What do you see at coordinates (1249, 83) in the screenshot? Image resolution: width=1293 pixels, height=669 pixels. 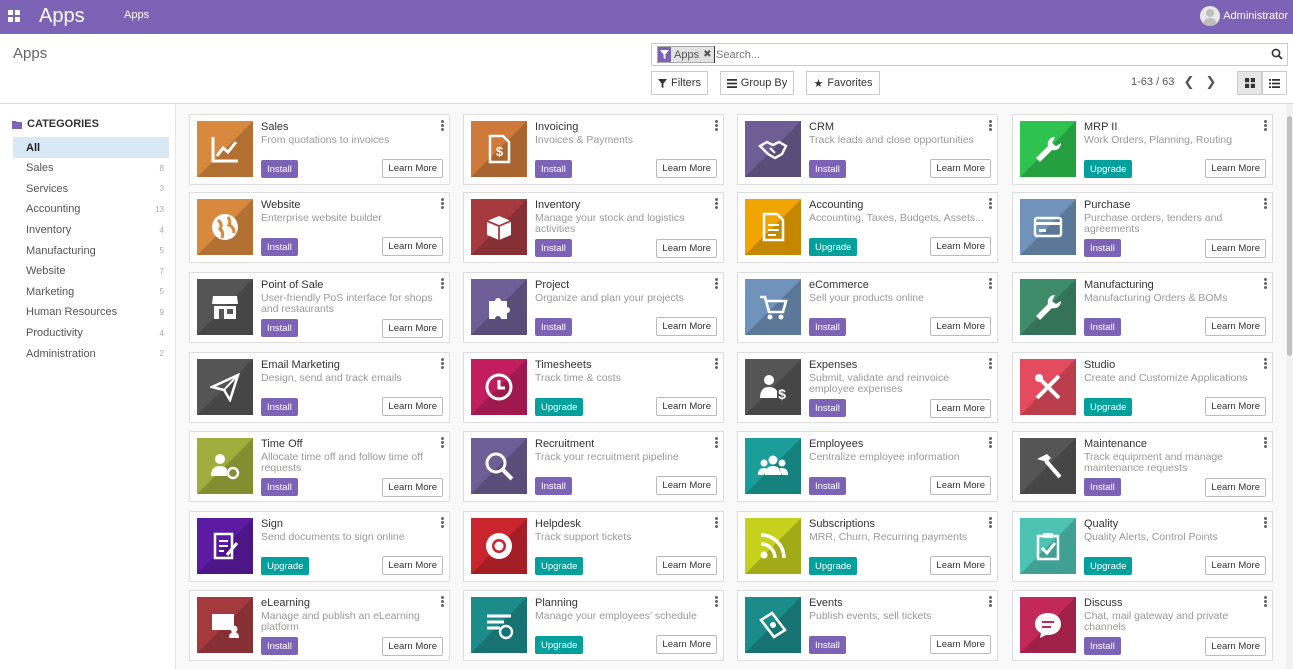 I see `kanban-view-button` at bounding box center [1249, 83].